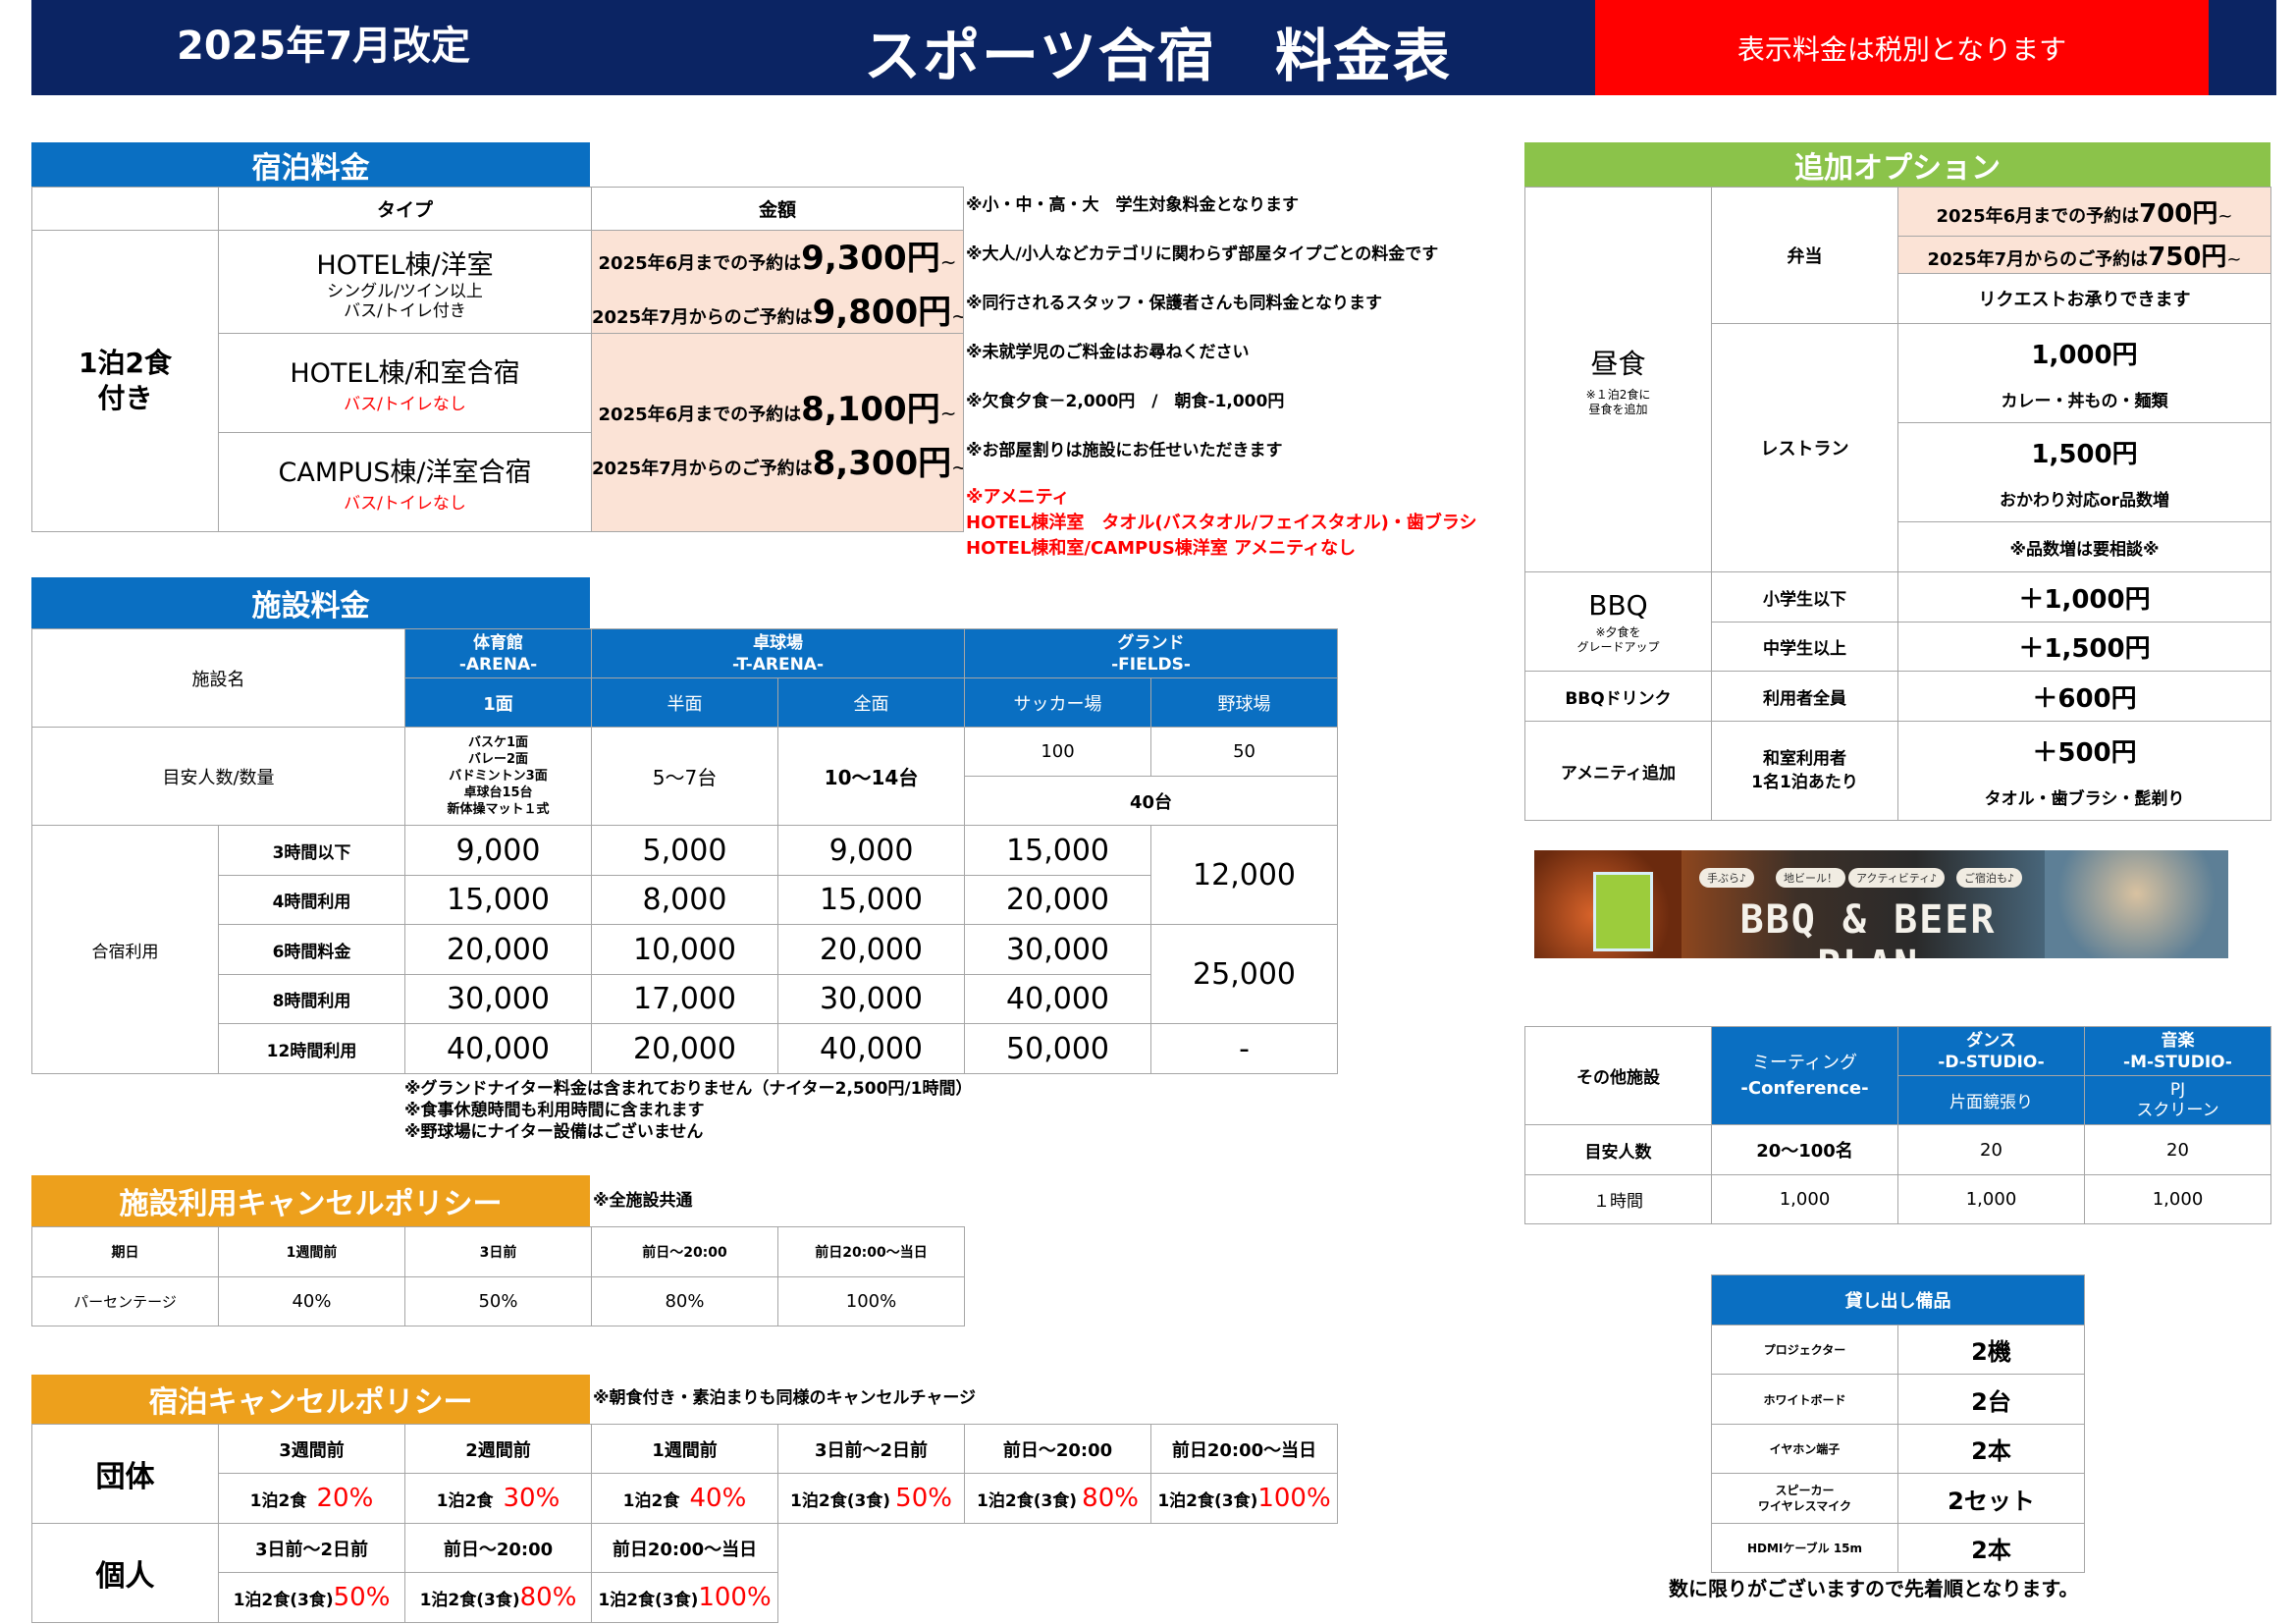 This screenshot has height=1624, width=2296. What do you see at coordinates (2084, 373) in the screenshot?
I see `restaurant-price-1: 1,000円 カレー・丼もの・麺類` at bounding box center [2084, 373].